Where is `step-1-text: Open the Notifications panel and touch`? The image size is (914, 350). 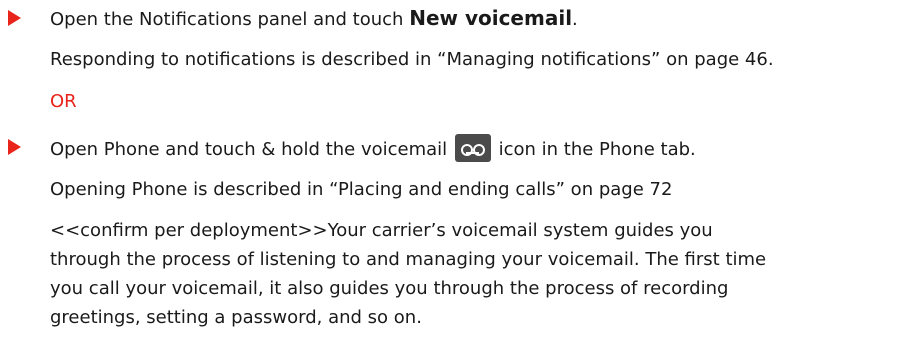 step-1-text: Open the Notifications panel and touch is located at coordinates (230, 19).